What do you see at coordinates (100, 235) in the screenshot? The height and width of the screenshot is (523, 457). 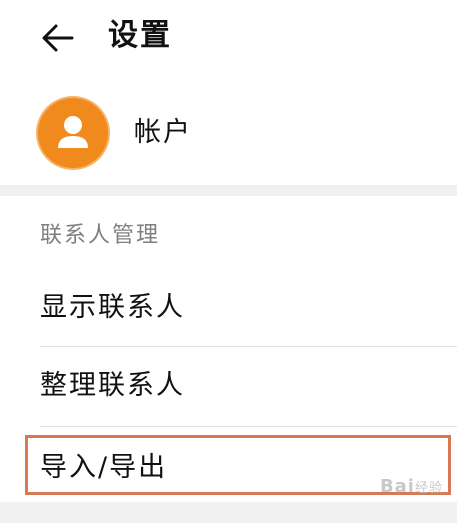 I see `section-title: 联系人管理` at bounding box center [100, 235].